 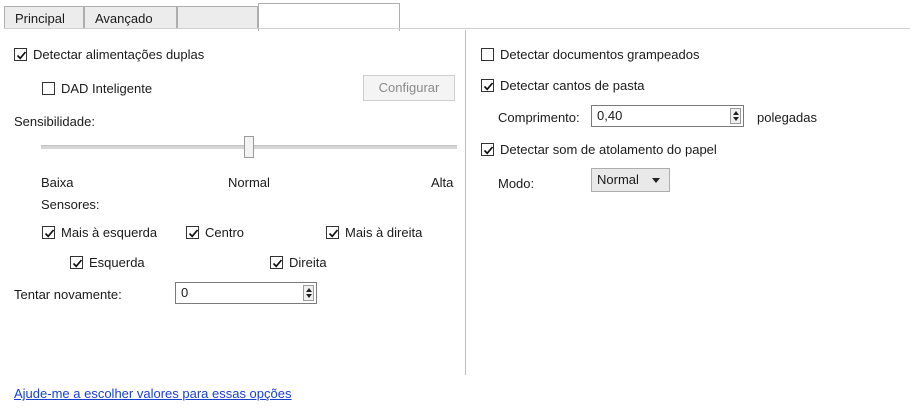 I want to click on folded-corners-checkbox, so click(x=487, y=85).